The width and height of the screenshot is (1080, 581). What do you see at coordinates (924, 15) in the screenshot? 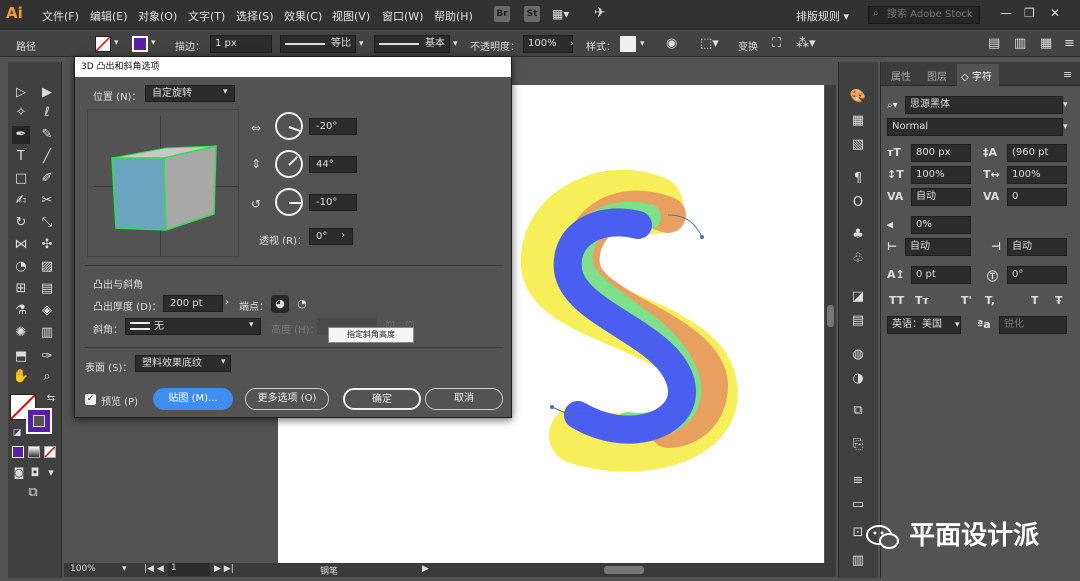
I see `stock-search-input: 搜索 Adobe Stock` at bounding box center [924, 15].